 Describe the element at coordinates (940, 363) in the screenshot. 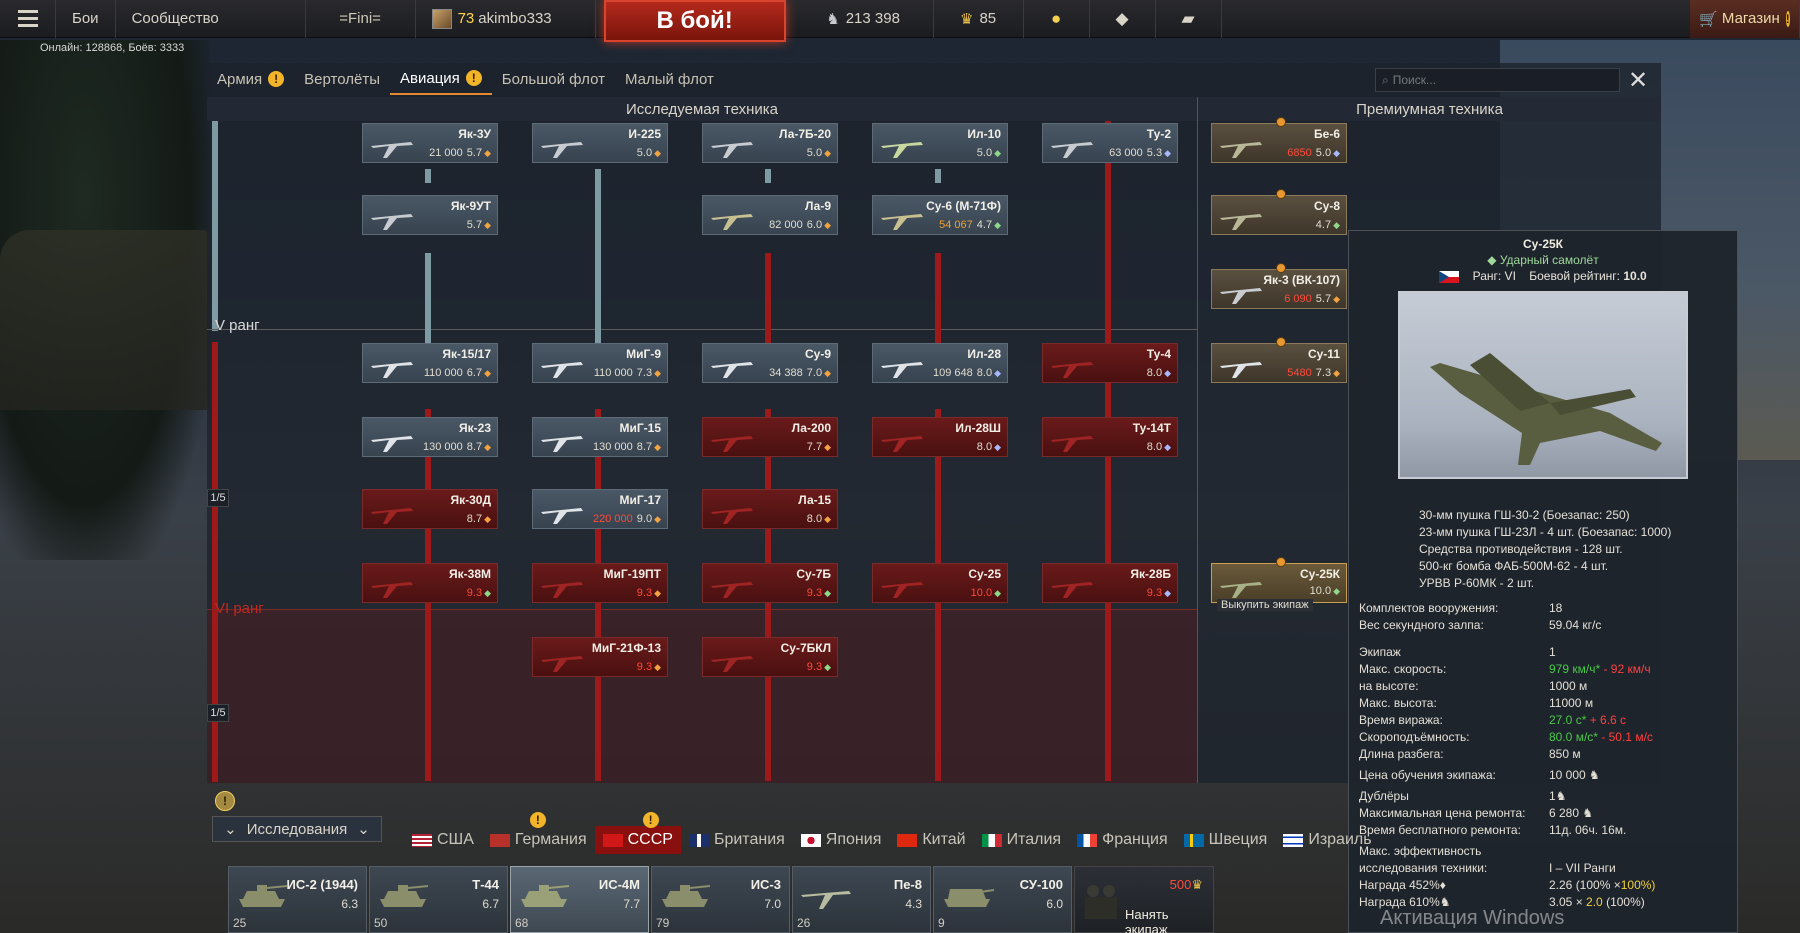

I see `vehicle-card-il-28: Ил-28 109 648 8.0 ◆` at that location.